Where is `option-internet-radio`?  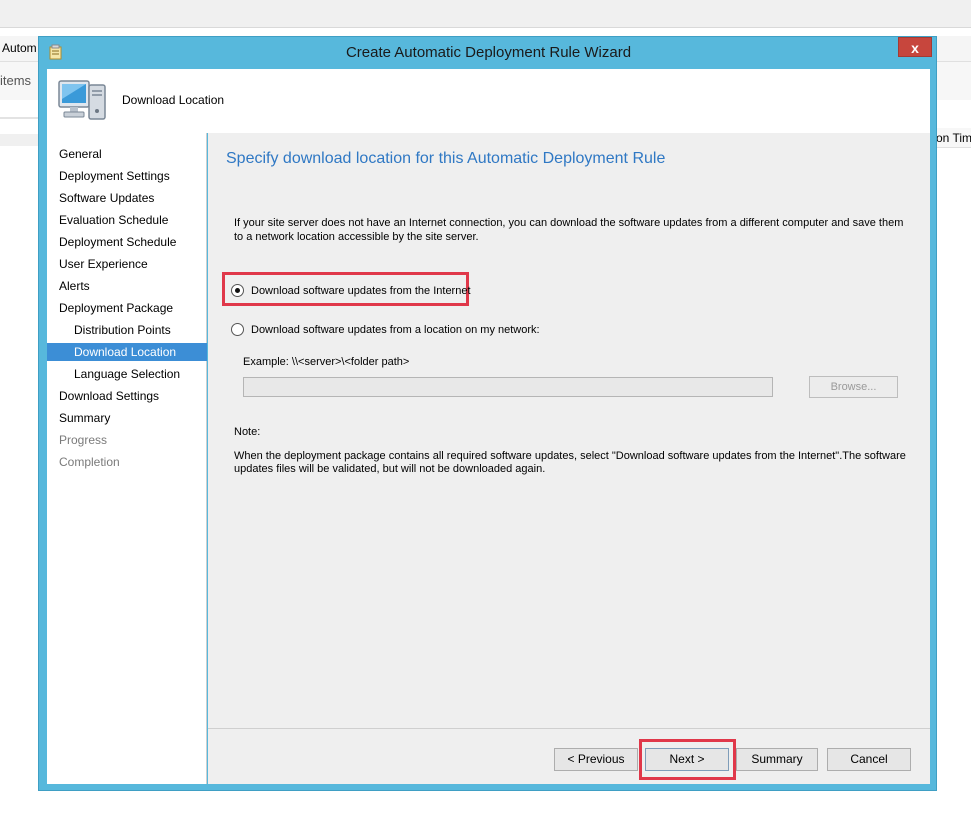
option-internet-radio is located at coordinates (237, 290).